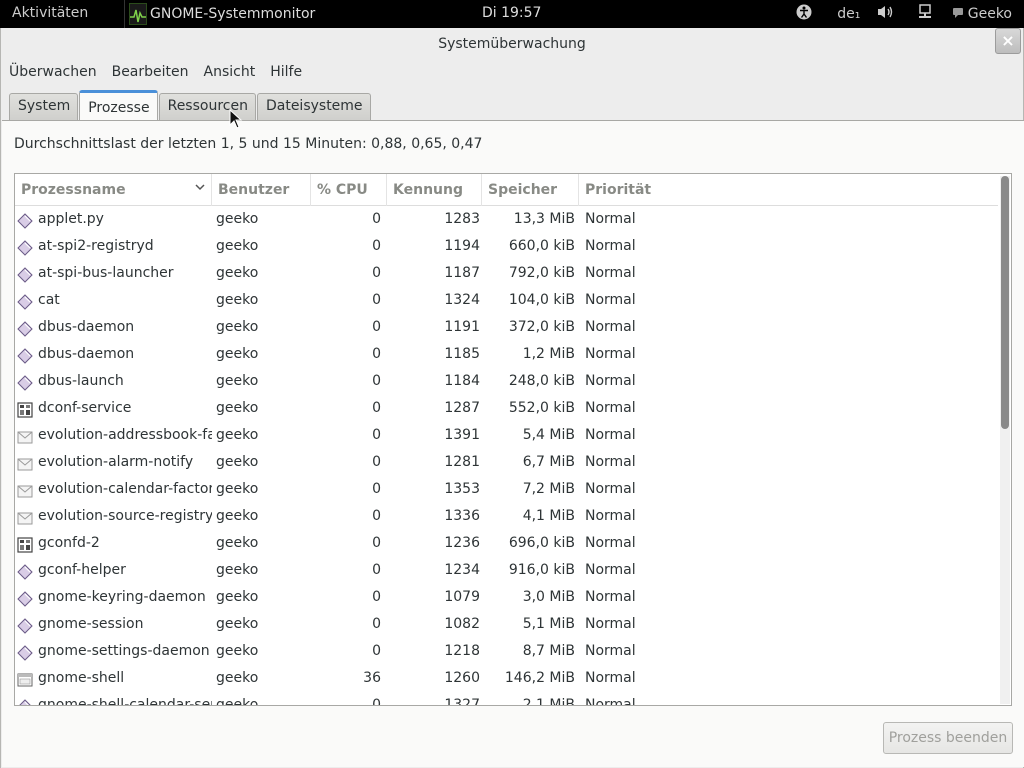 This screenshot has width=1024, height=768. I want to click on process-memory: 104,0 kiB, so click(541, 300).